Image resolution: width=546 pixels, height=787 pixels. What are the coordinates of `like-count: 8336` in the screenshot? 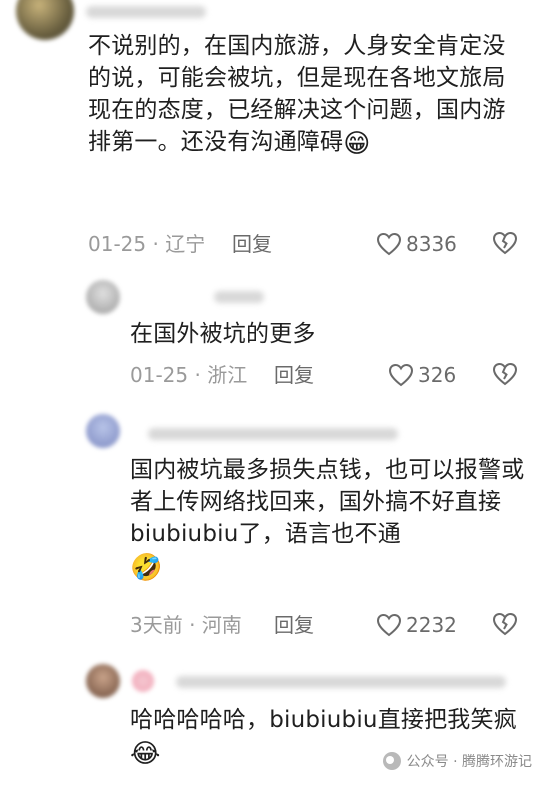 It's located at (431, 244).